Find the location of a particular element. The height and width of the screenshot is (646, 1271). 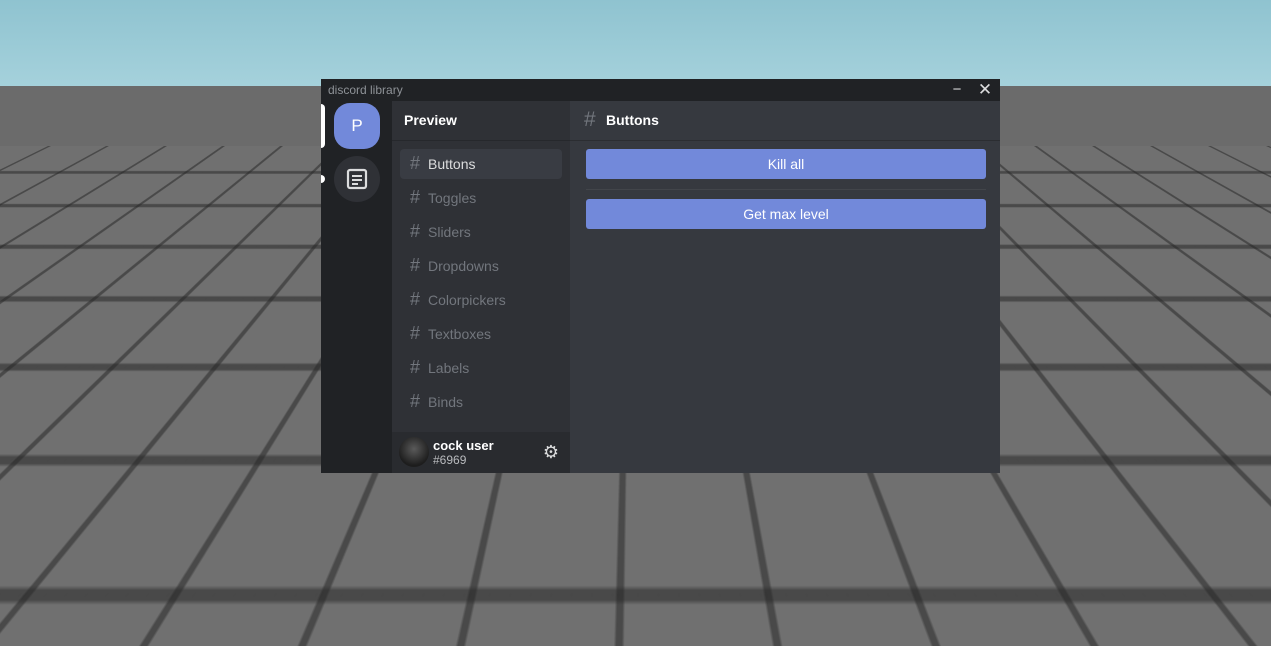

close-button: ✕ is located at coordinates (985, 90).